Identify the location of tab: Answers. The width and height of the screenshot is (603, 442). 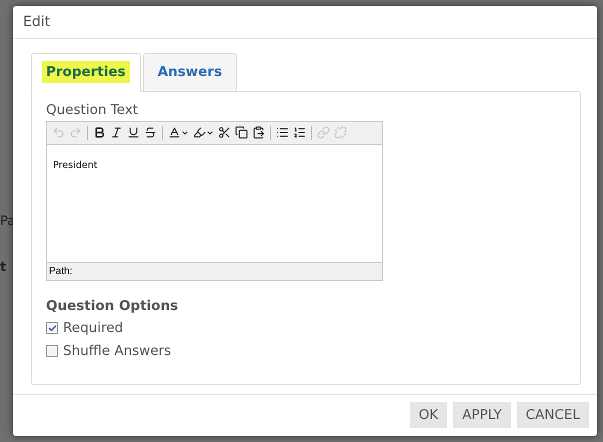
(189, 72).